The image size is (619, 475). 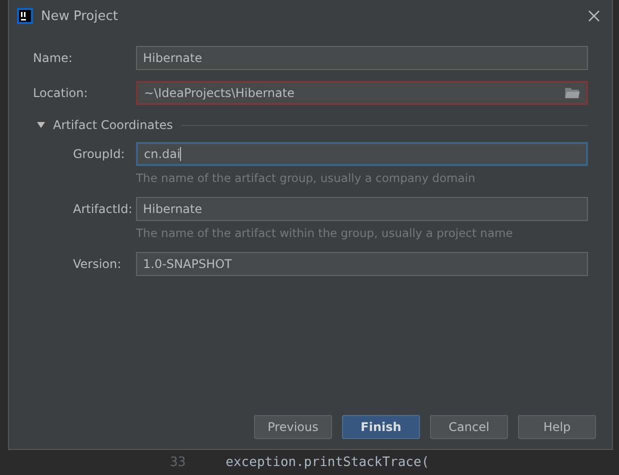 What do you see at coordinates (325, 233) in the screenshot?
I see `hint-text: The name of the artifact within the group, usually a project name` at bounding box center [325, 233].